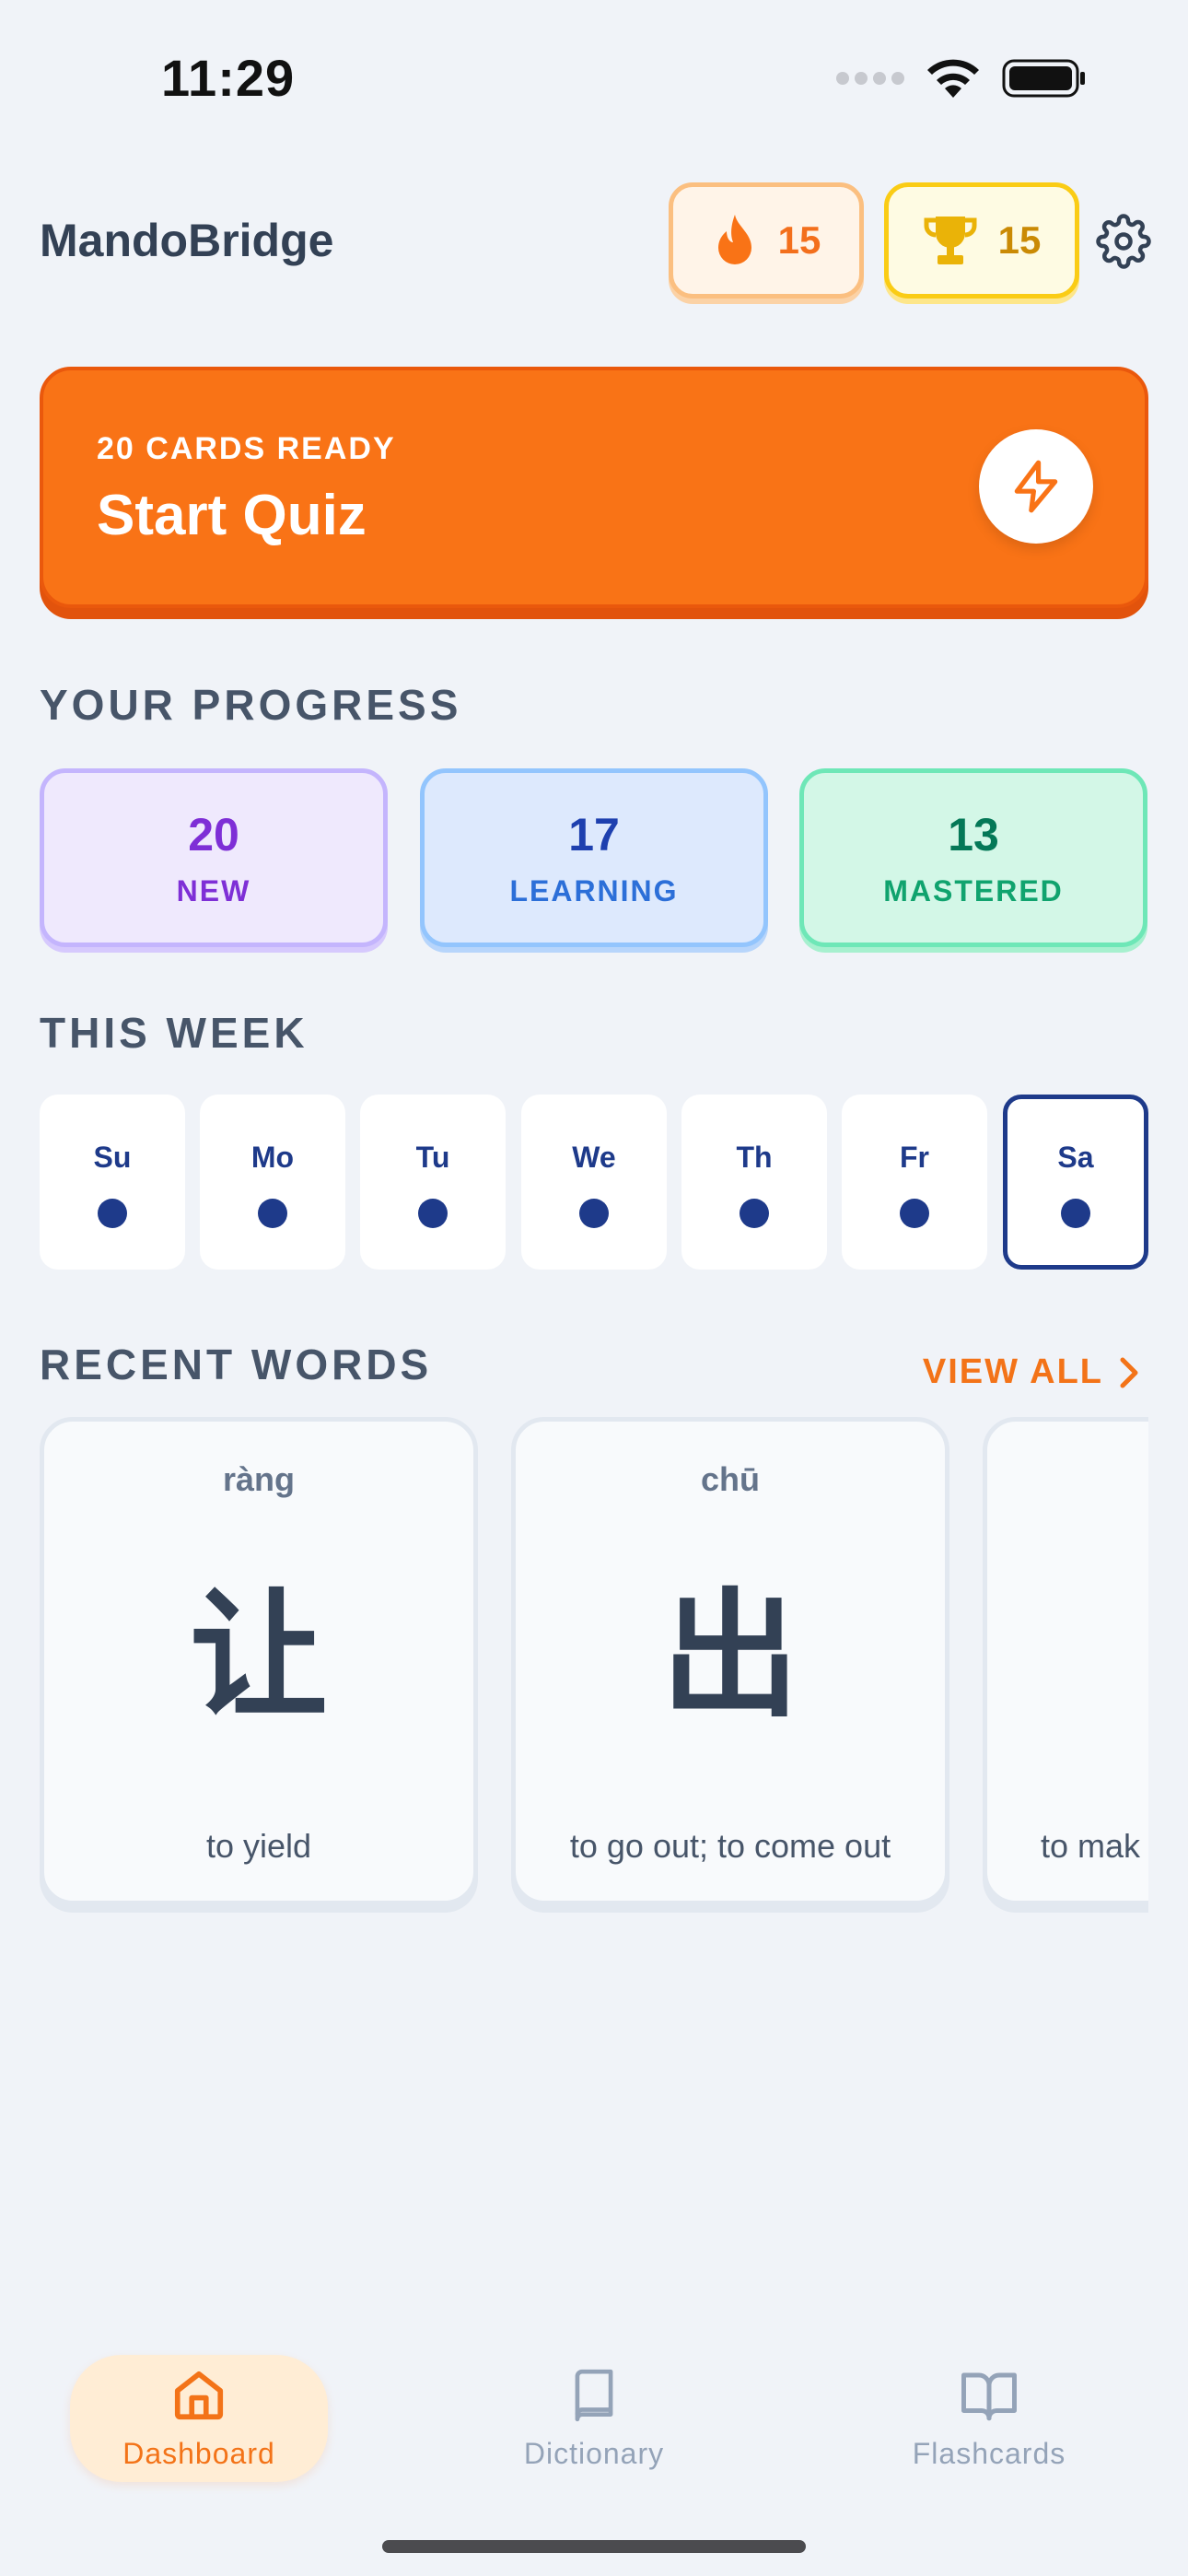 This screenshot has width=1188, height=2576. What do you see at coordinates (594, 1157) in the screenshot?
I see `day-label: We` at bounding box center [594, 1157].